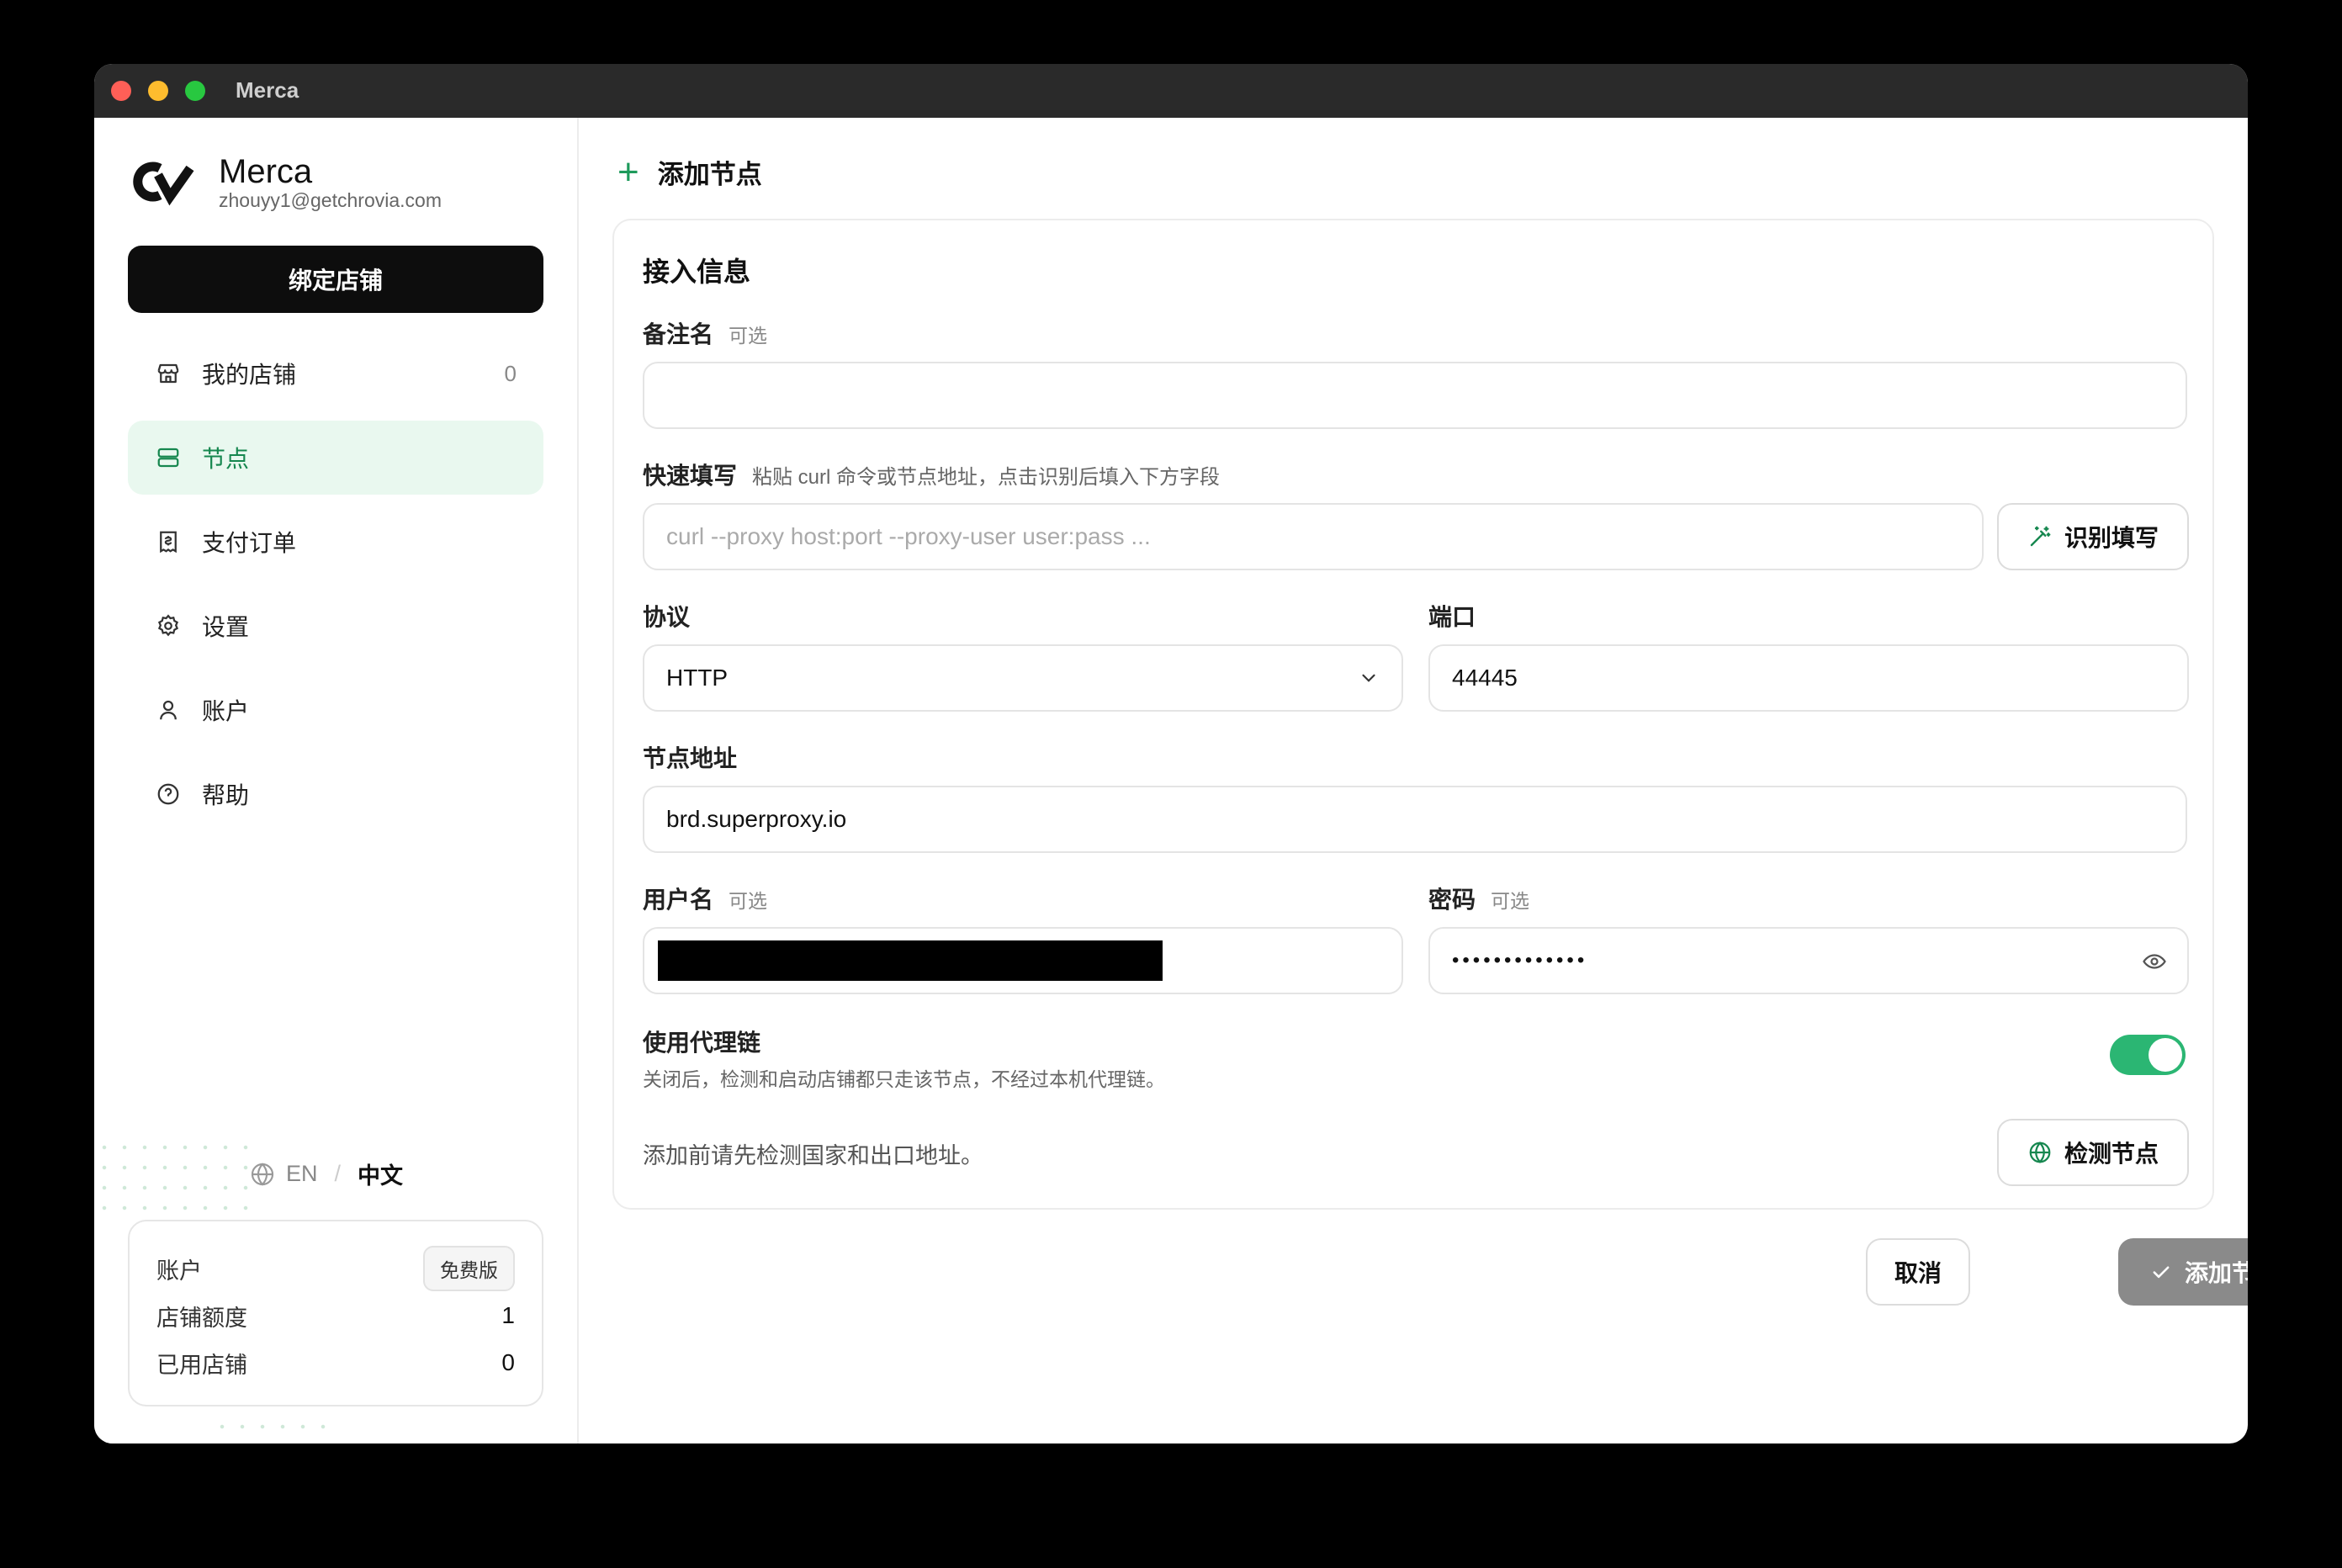  Describe the element at coordinates (168, 457) in the screenshot. I see `server-icon` at that location.